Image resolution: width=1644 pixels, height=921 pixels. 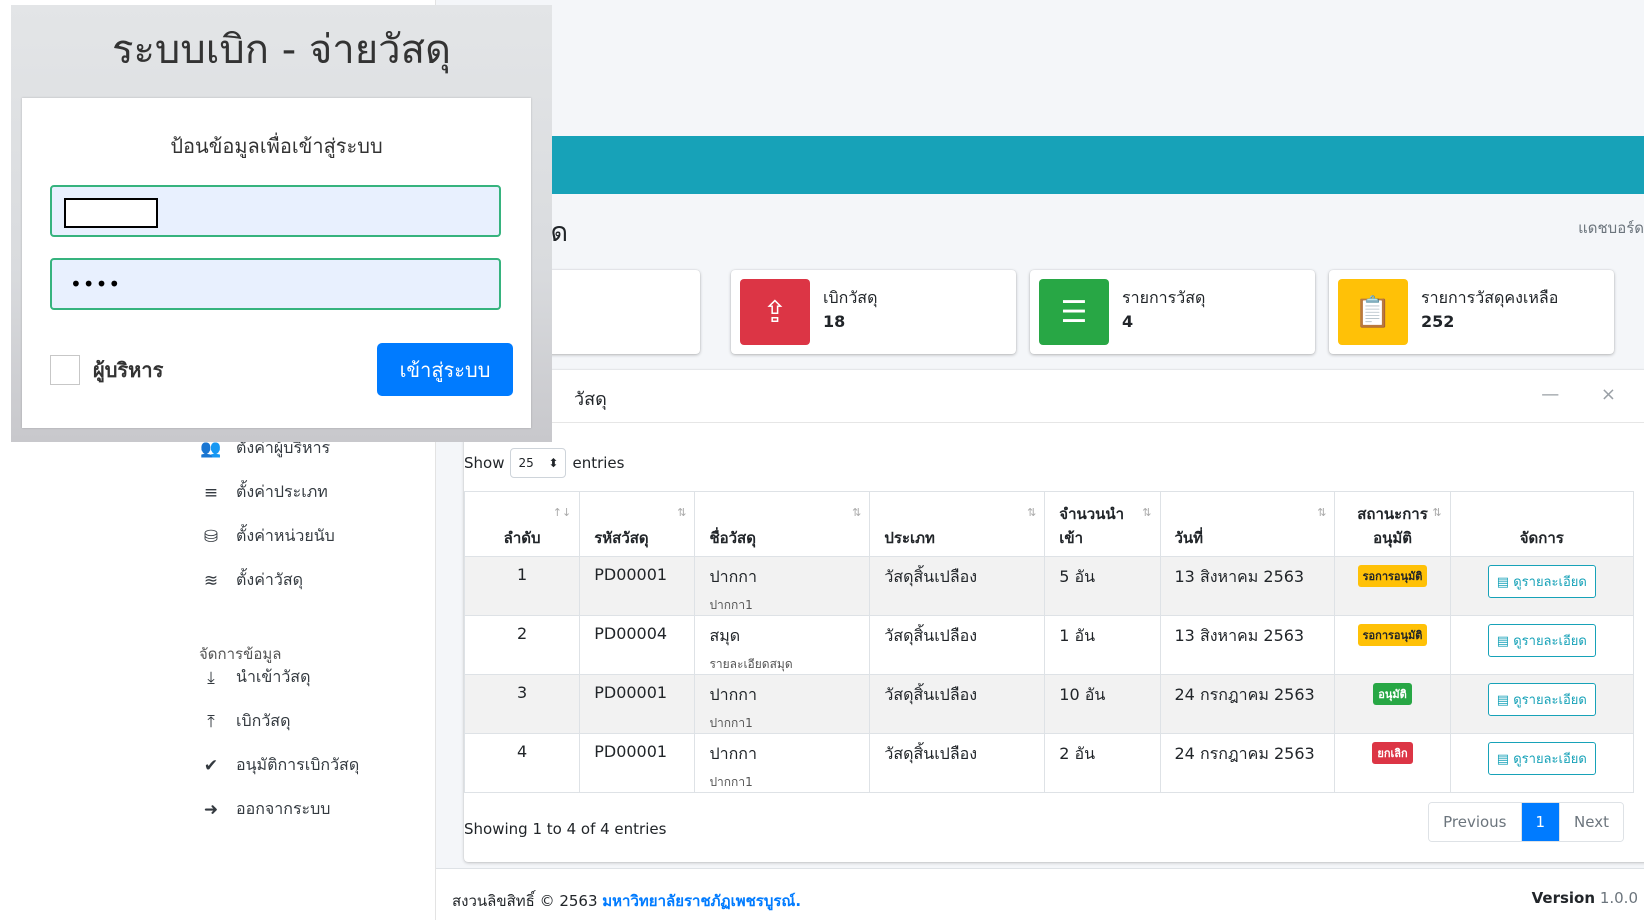 I want to click on info-box-value: 252, so click(x=1438, y=321).